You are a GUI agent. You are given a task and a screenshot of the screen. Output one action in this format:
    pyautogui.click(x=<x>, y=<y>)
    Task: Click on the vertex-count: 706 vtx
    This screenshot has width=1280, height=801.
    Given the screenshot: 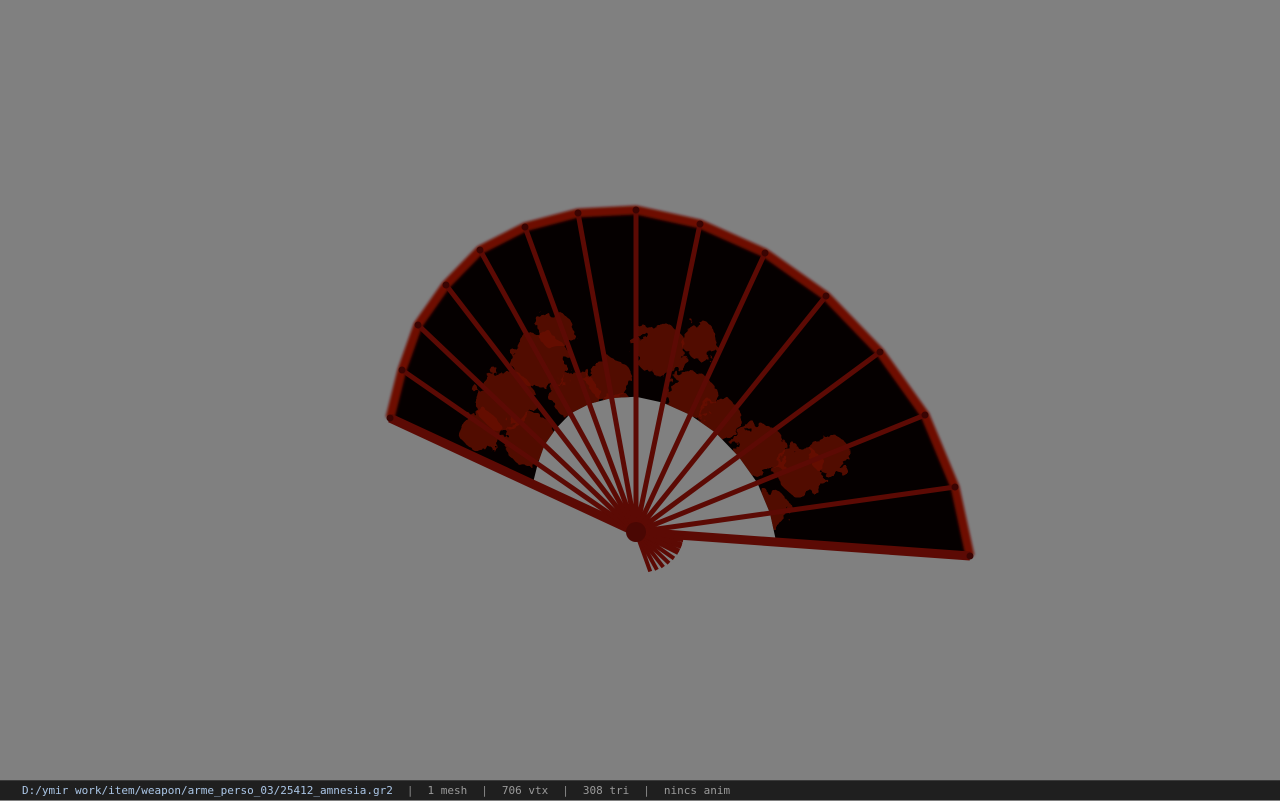 What is the action you would take?
    pyautogui.click(x=525, y=790)
    